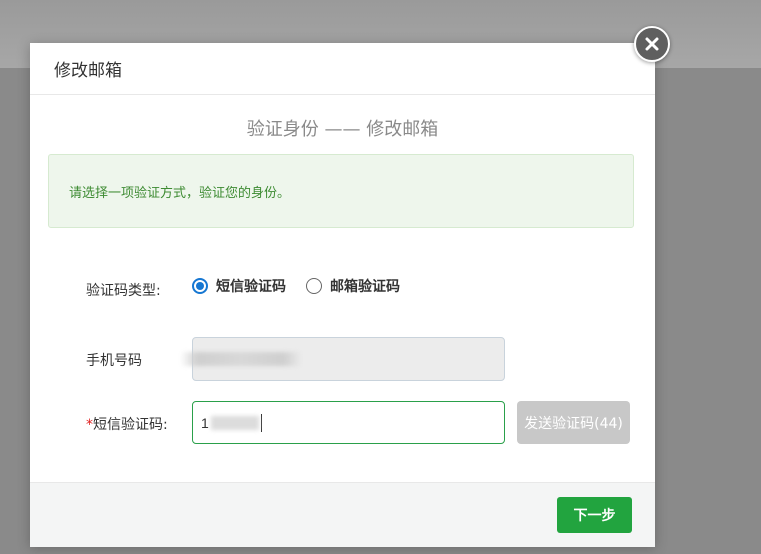  Describe the element at coordinates (314, 286) in the screenshot. I see `radio-email` at that location.